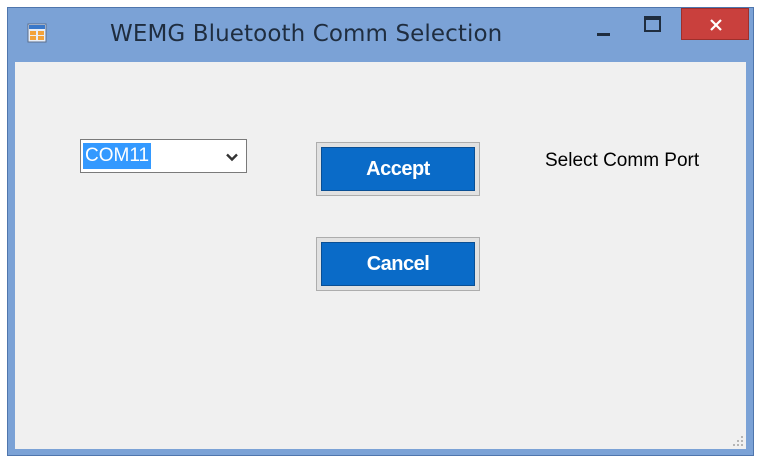 Image resolution: width=757 pixels, height=460 pixels. Describe the element at coordinates (622, 160) in the screenshot. I see `select-comm-port-label: Select Comm Port` at that location.